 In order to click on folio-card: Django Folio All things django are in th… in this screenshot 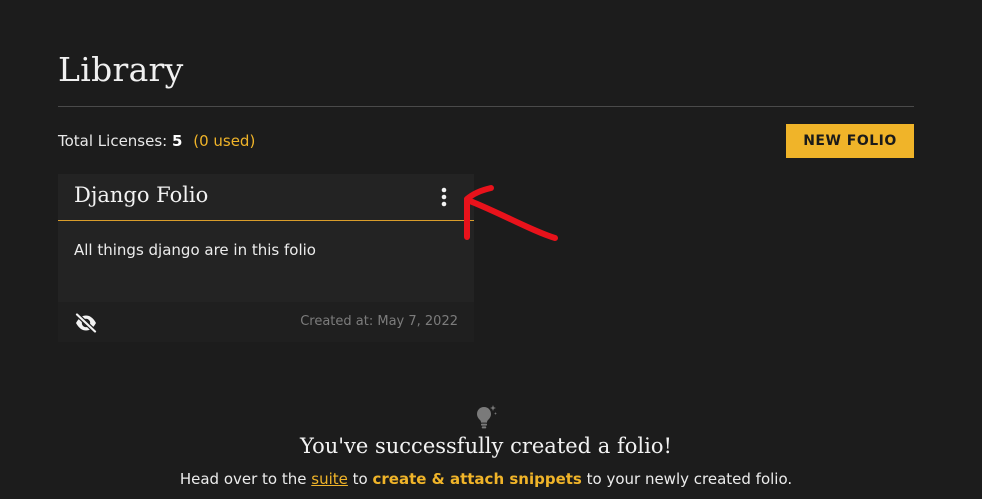, I will do `click(266, 258)`.